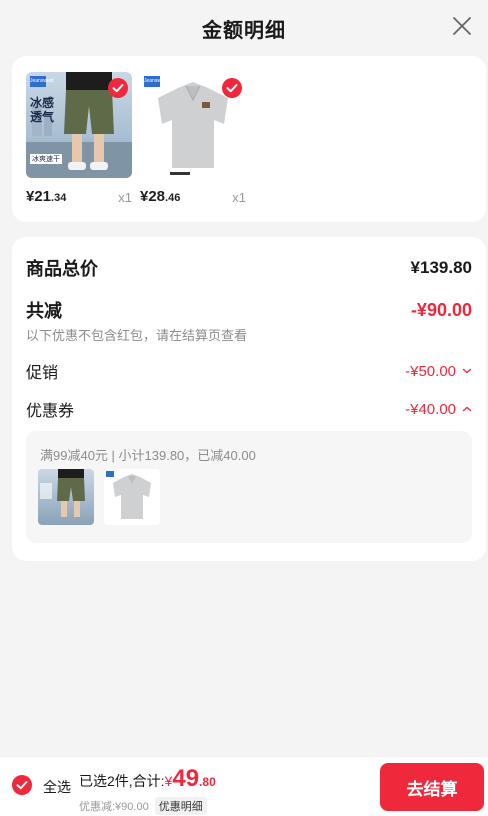 This screenshot has width=488, height=816. What do you see at coordinates (137, 335) in the screenshot?
I see `discount-note: 以下优惠不包含红包，请在结算页查看` at bounding box center [137, 335].